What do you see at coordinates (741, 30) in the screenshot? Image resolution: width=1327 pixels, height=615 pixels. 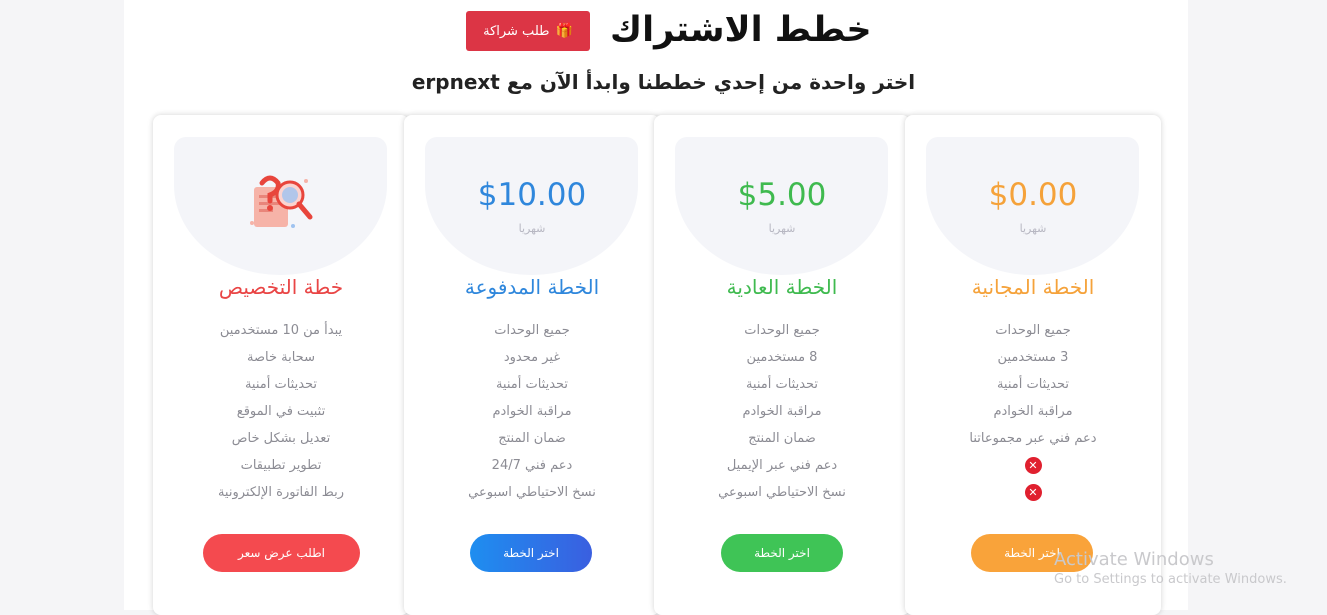 I see `page-title: خطط الاشتراك` at bounding box center [741, 30].